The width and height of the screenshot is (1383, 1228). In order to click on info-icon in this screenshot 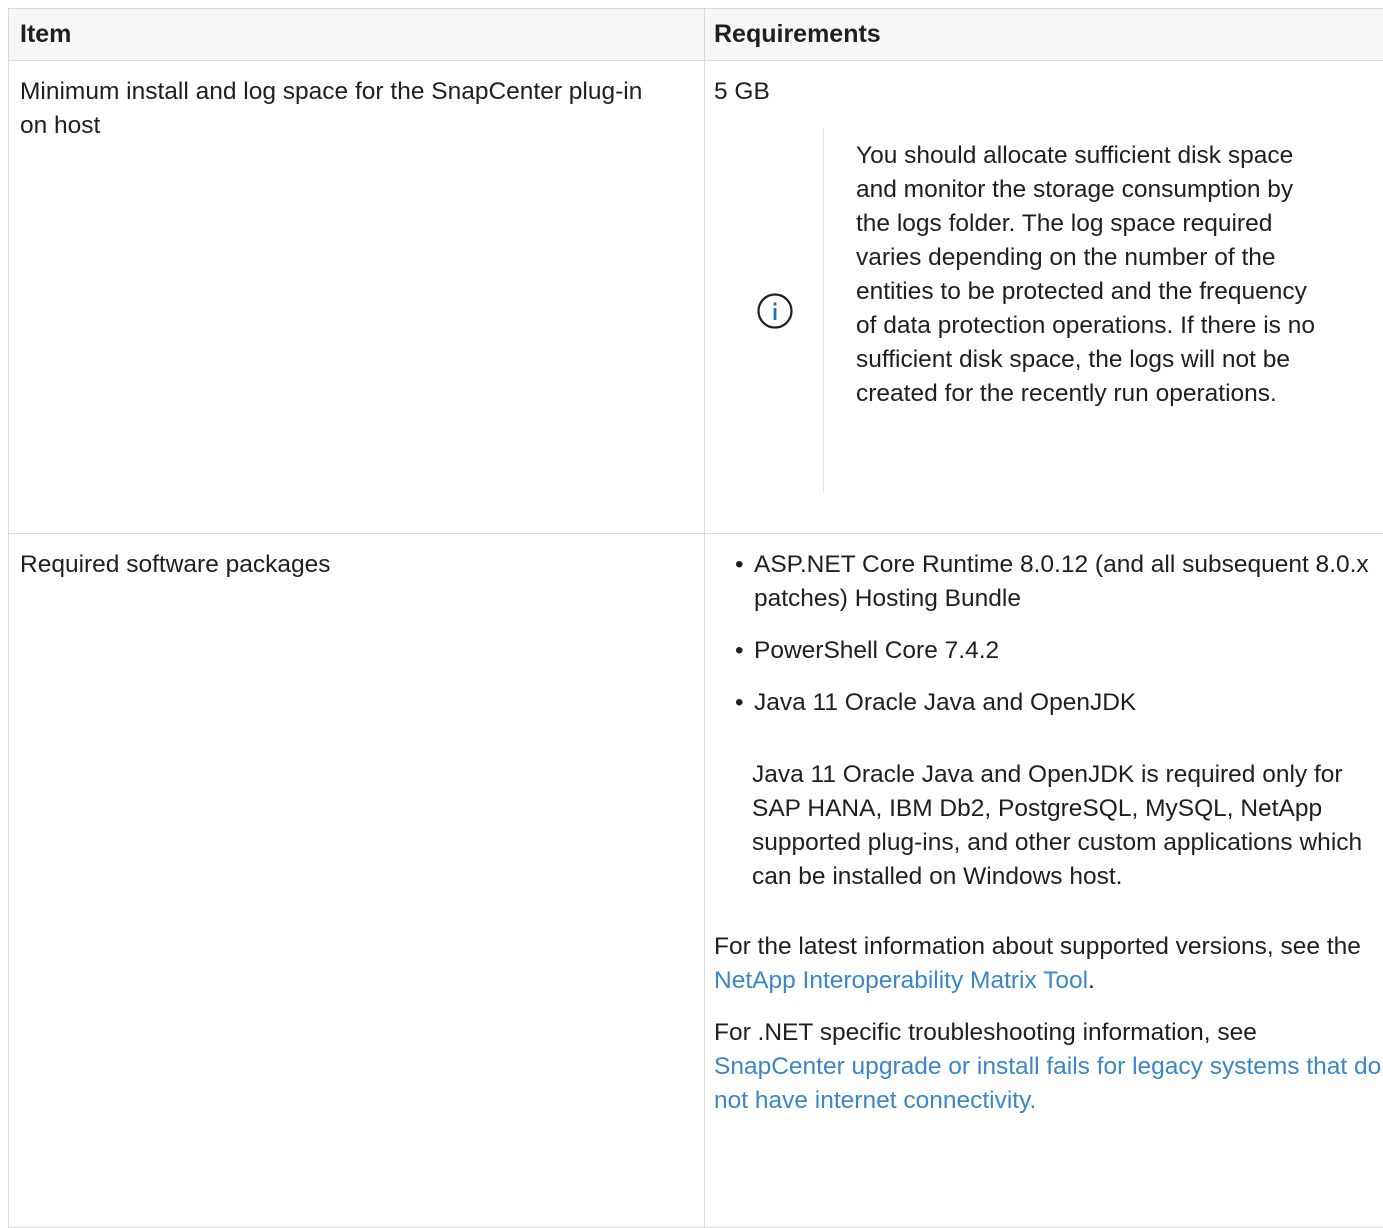, I will do `click(775, 311)`.